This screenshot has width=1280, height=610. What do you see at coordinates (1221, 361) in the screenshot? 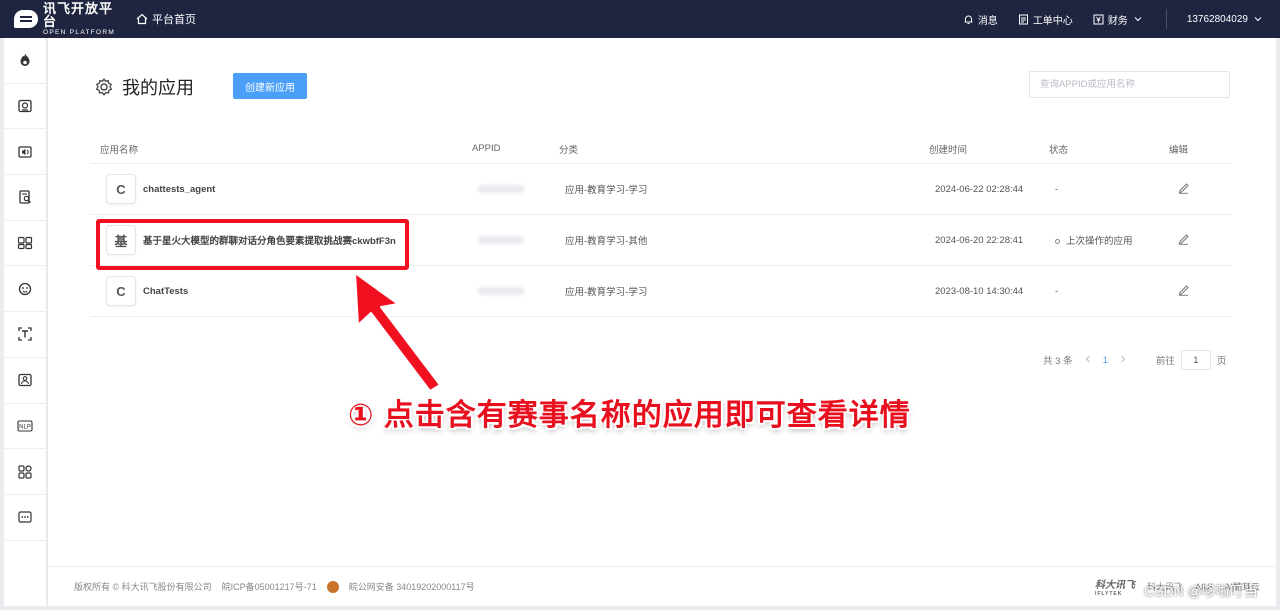
I see `page-suffix: 页` at bounding box center [1221, 361].